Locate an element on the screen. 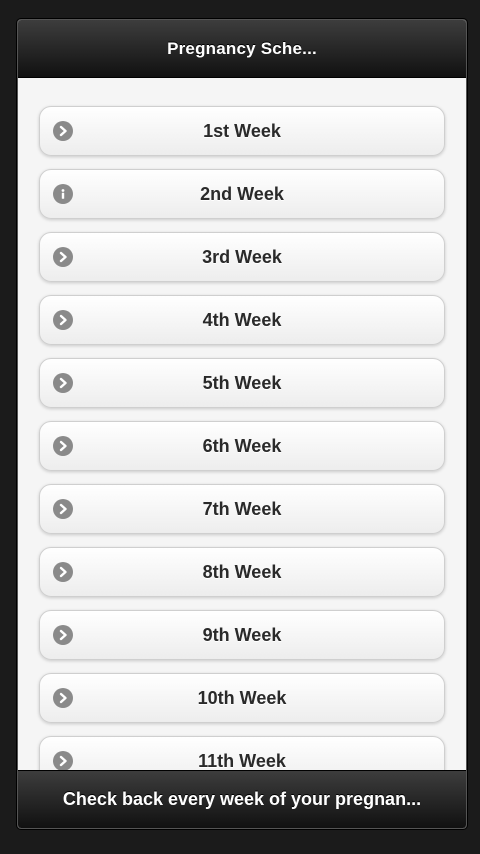 Image resolution: width=480 pixels, height=854 pixels. list-item-week-8: 8th Week is located at coordinates (242, 572).